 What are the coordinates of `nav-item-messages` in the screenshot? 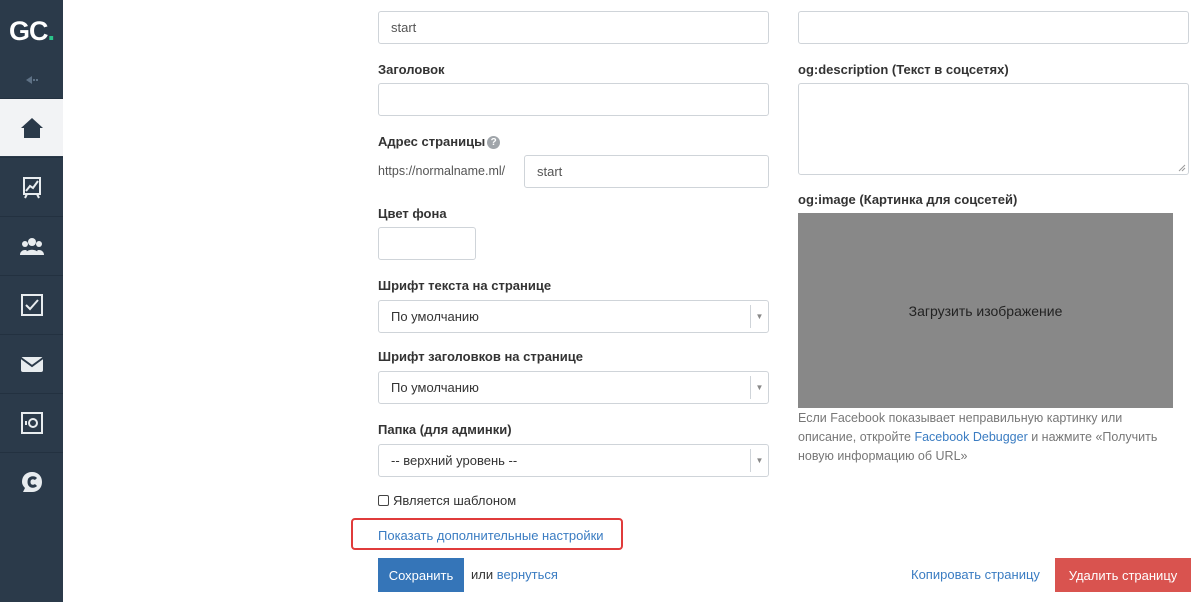 It's located at (31, 363).